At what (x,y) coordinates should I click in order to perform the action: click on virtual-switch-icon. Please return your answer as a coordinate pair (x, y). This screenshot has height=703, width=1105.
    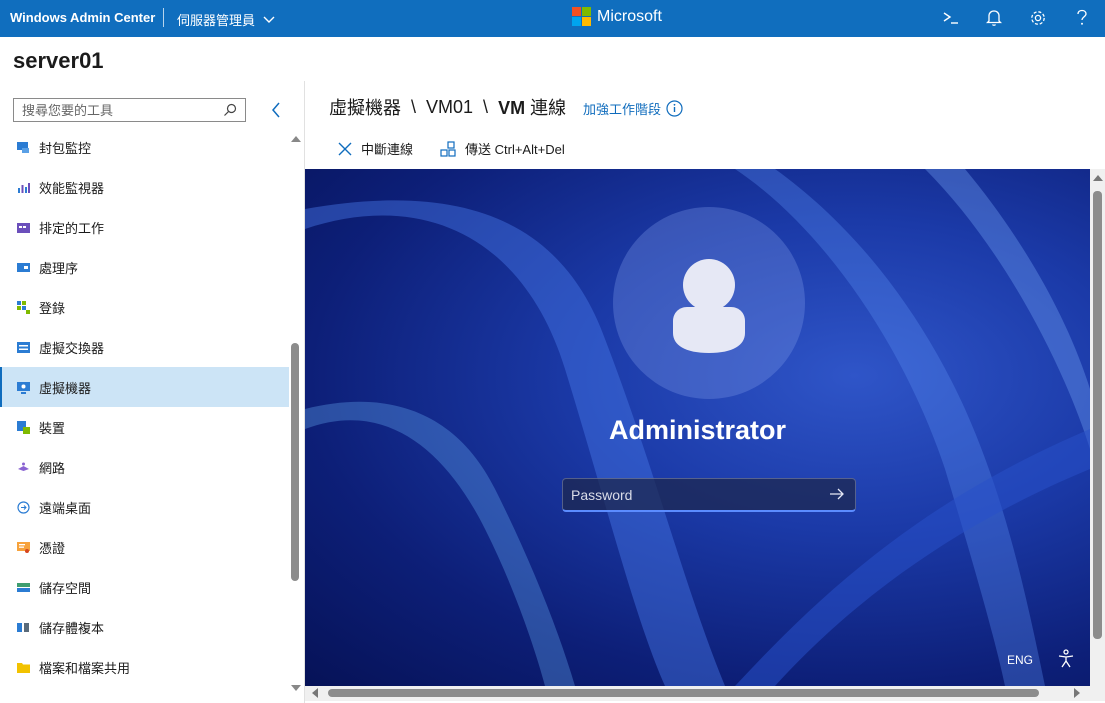
    Looking at the image, I should click on (23, 347).